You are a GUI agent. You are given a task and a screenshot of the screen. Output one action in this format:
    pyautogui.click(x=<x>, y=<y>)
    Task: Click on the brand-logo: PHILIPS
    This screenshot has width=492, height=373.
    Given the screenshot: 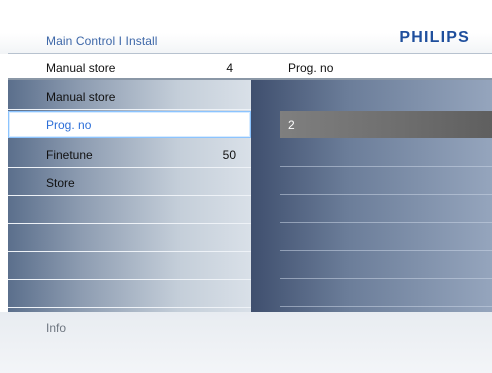 What is the action you would take?
    pyautogui.click(x=434, y=37)
    